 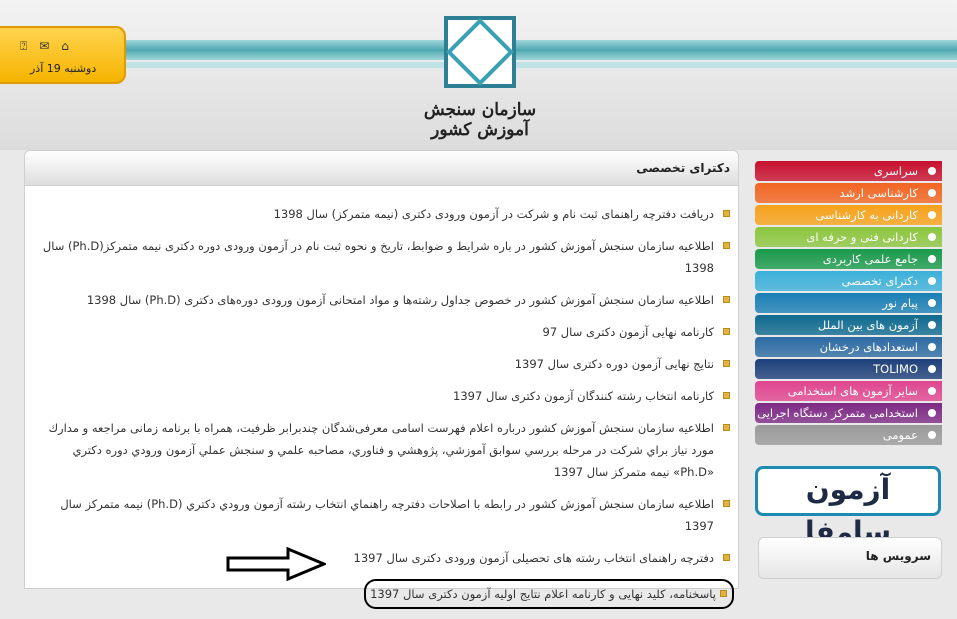 I want to click on sidebar-item-label: پیام نور, so click(x=900, y=303).